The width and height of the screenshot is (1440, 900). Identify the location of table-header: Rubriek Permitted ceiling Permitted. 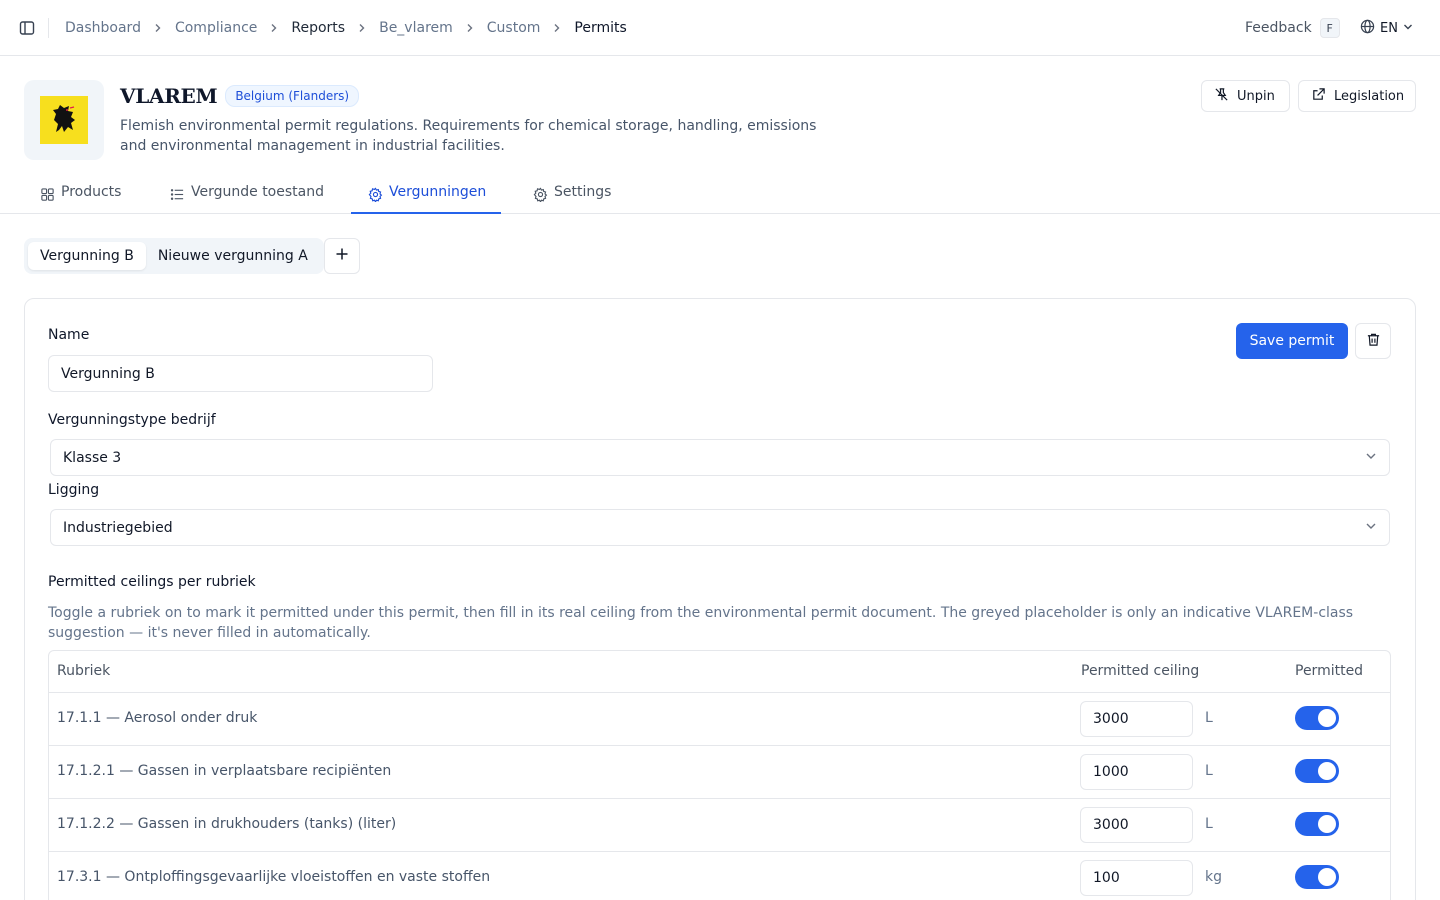
(719, 672).